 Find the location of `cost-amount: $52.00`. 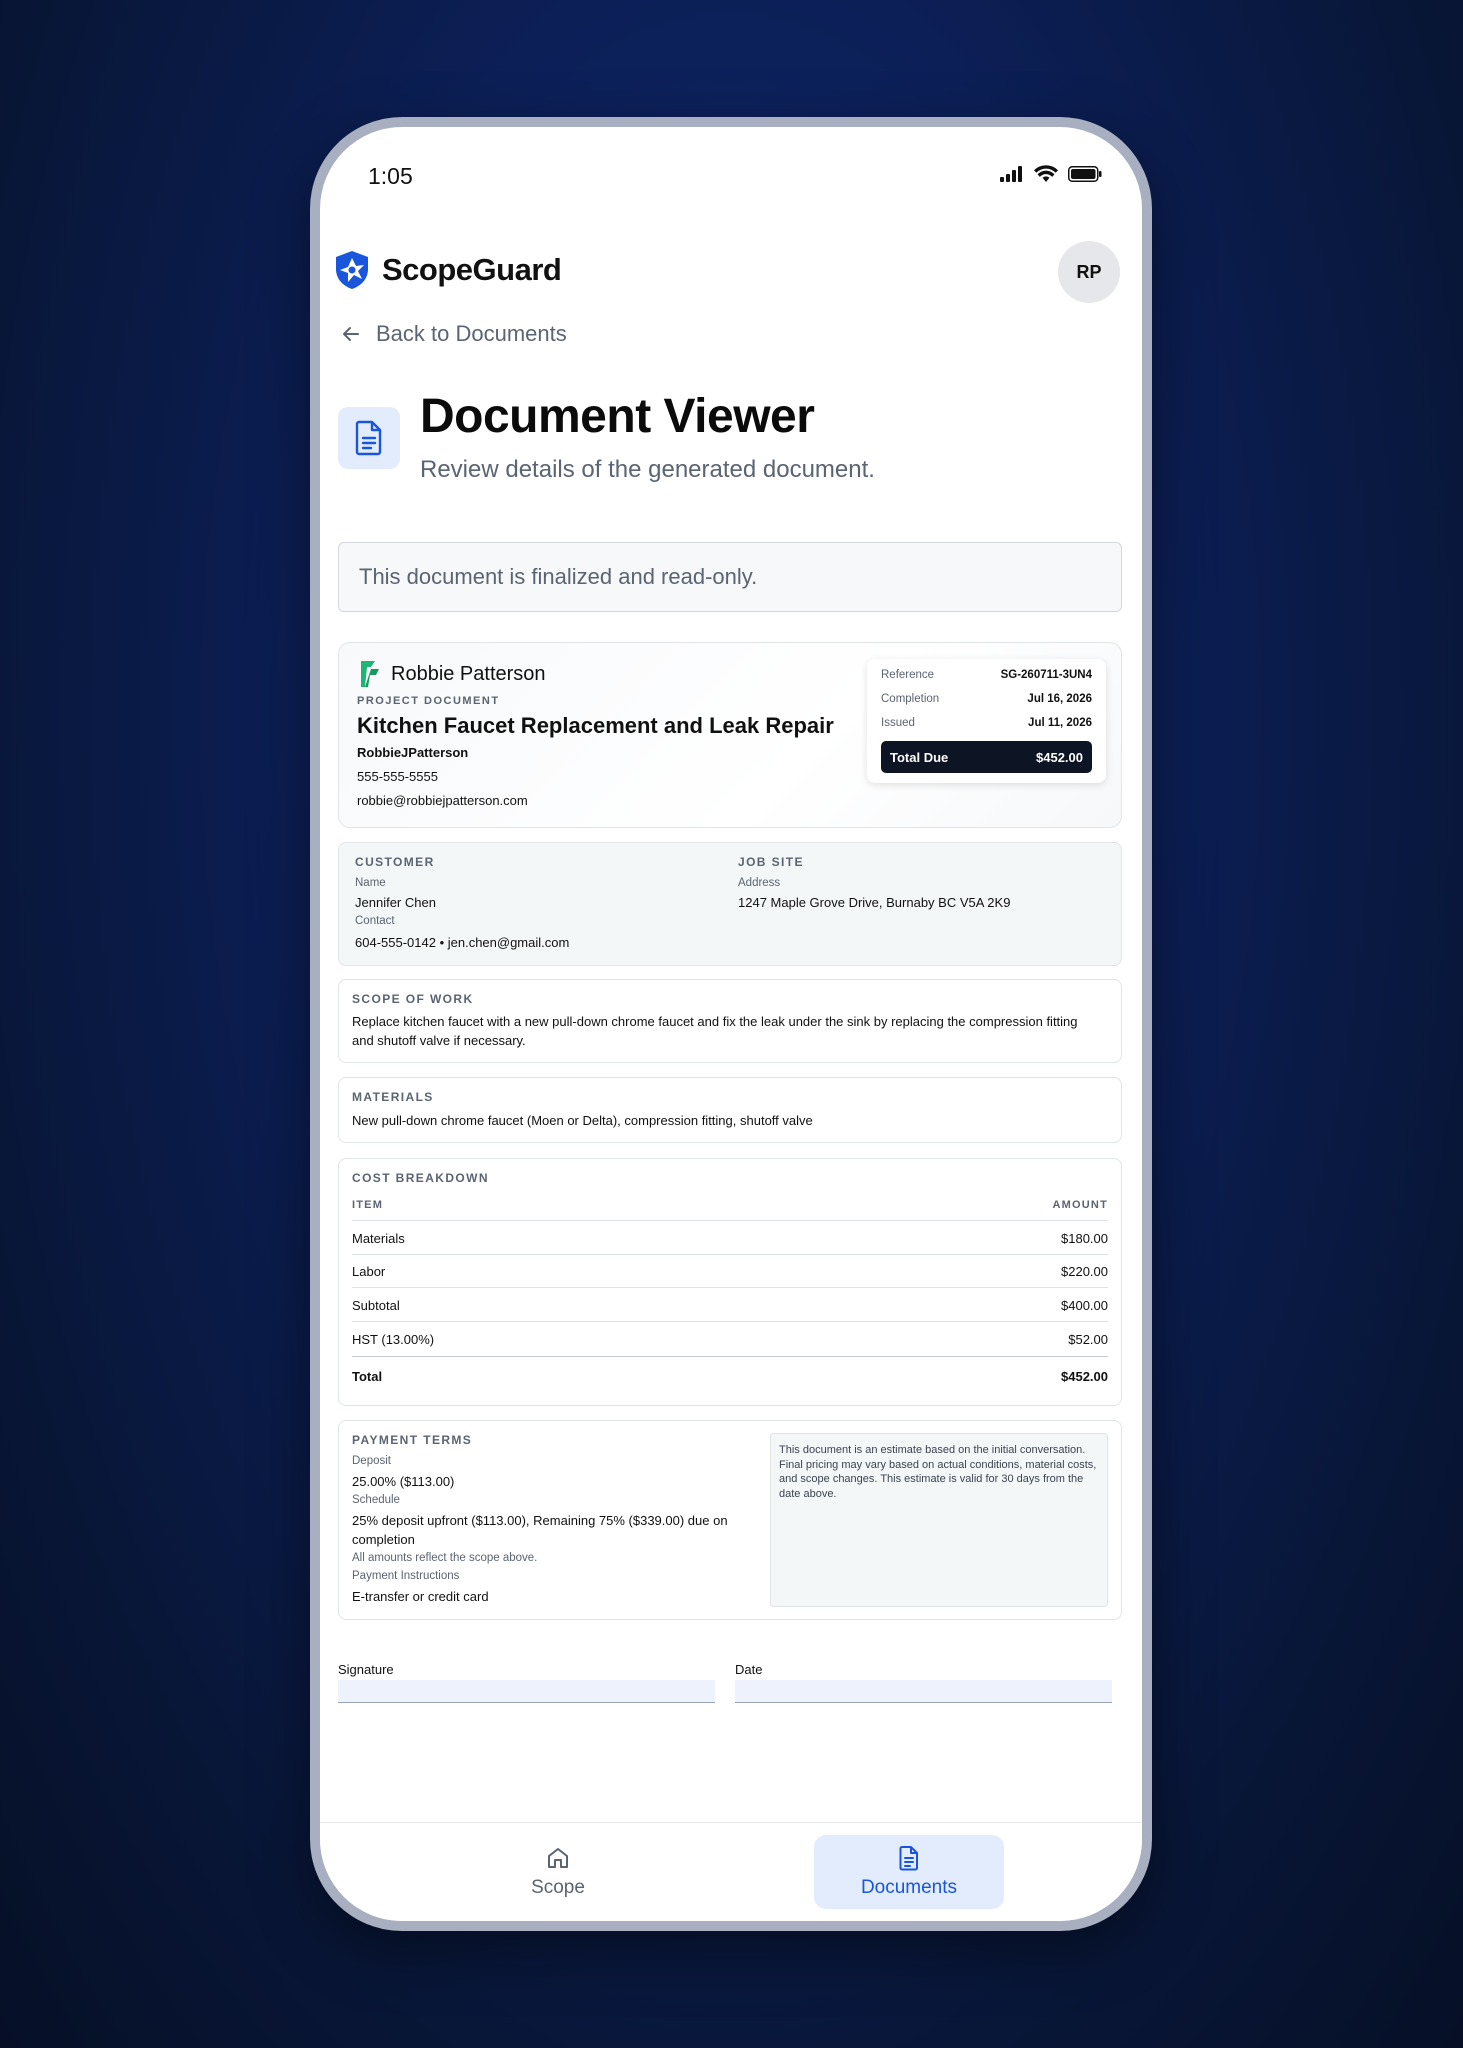

cost-amount: $52.00 is located at coordinates (1088, 1339).